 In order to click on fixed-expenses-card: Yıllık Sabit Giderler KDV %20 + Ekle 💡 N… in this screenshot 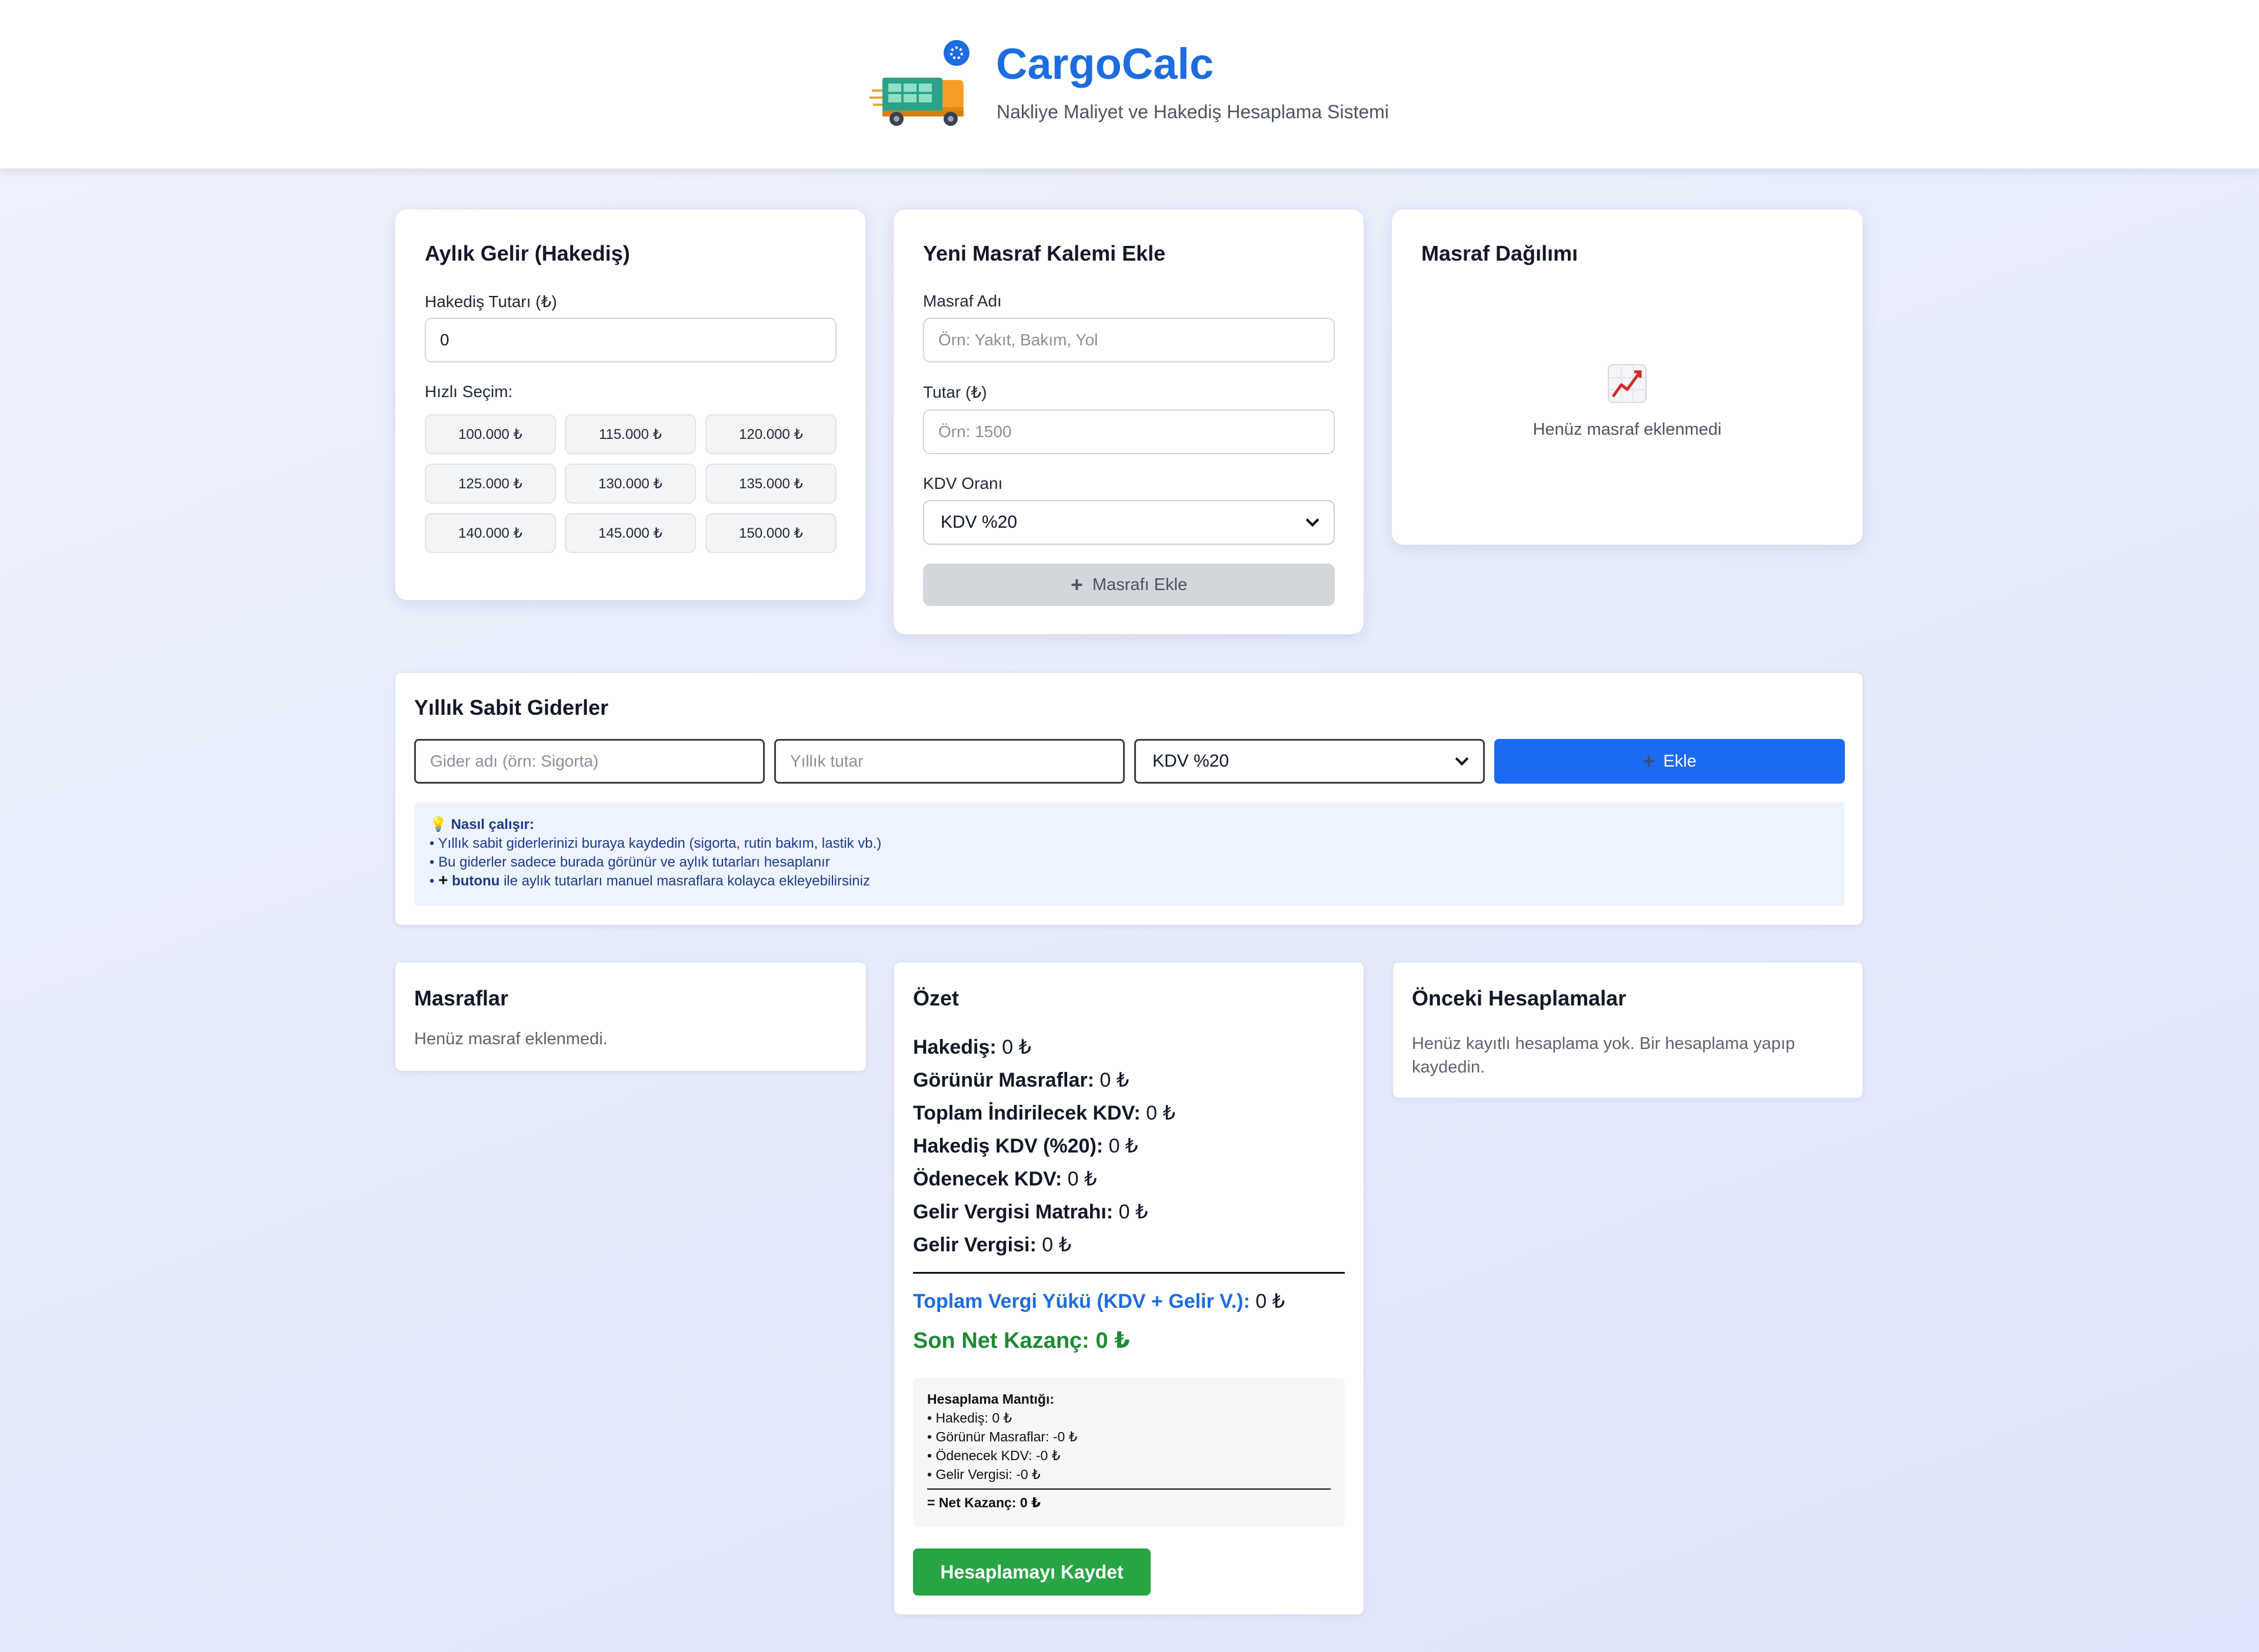, I will do `click(1128, 799)`.